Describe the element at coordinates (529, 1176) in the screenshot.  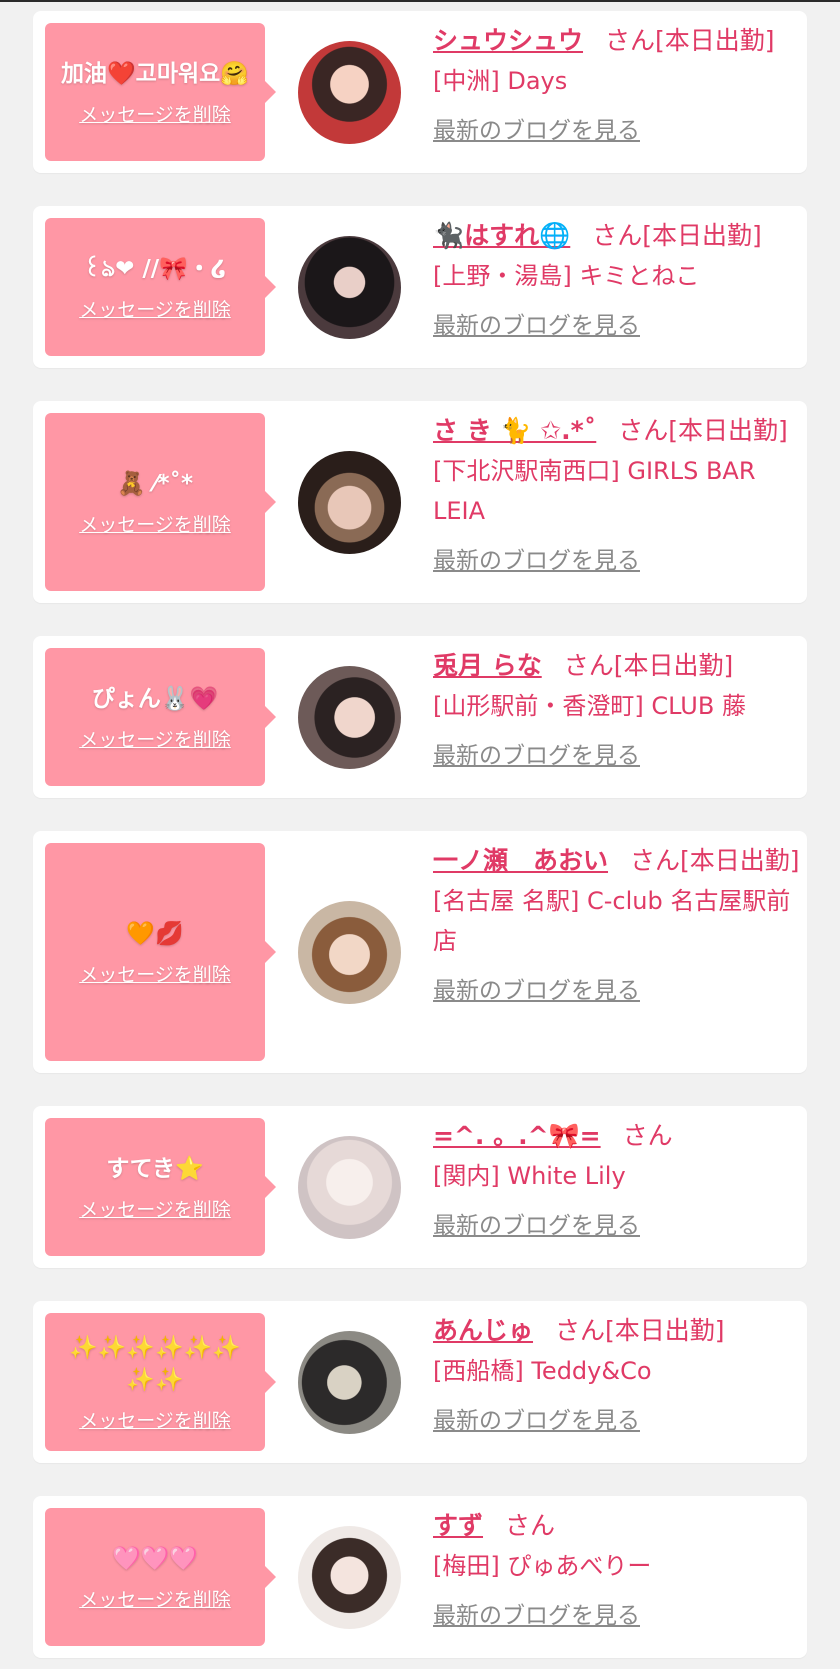
I see `shop-text: [関内] White Lily` at that location.